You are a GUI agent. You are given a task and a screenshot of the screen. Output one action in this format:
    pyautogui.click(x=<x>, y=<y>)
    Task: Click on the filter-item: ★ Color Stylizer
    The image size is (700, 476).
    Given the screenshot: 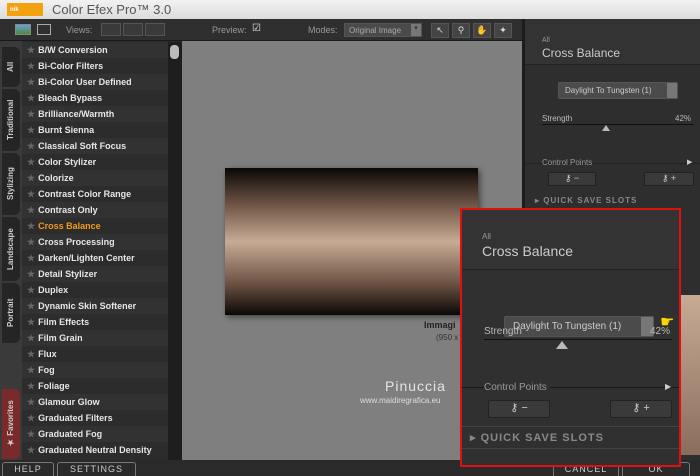 What is the action you would take?
    pyautogui.click(x=95, y=162)
    